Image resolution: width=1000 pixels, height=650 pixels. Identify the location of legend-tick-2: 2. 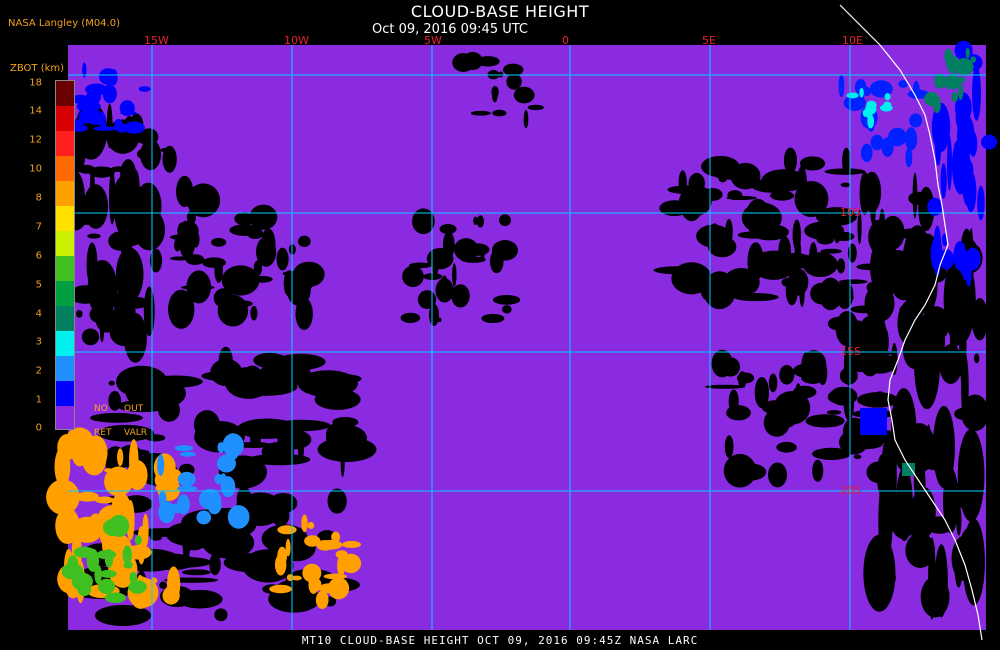
(38, 371).